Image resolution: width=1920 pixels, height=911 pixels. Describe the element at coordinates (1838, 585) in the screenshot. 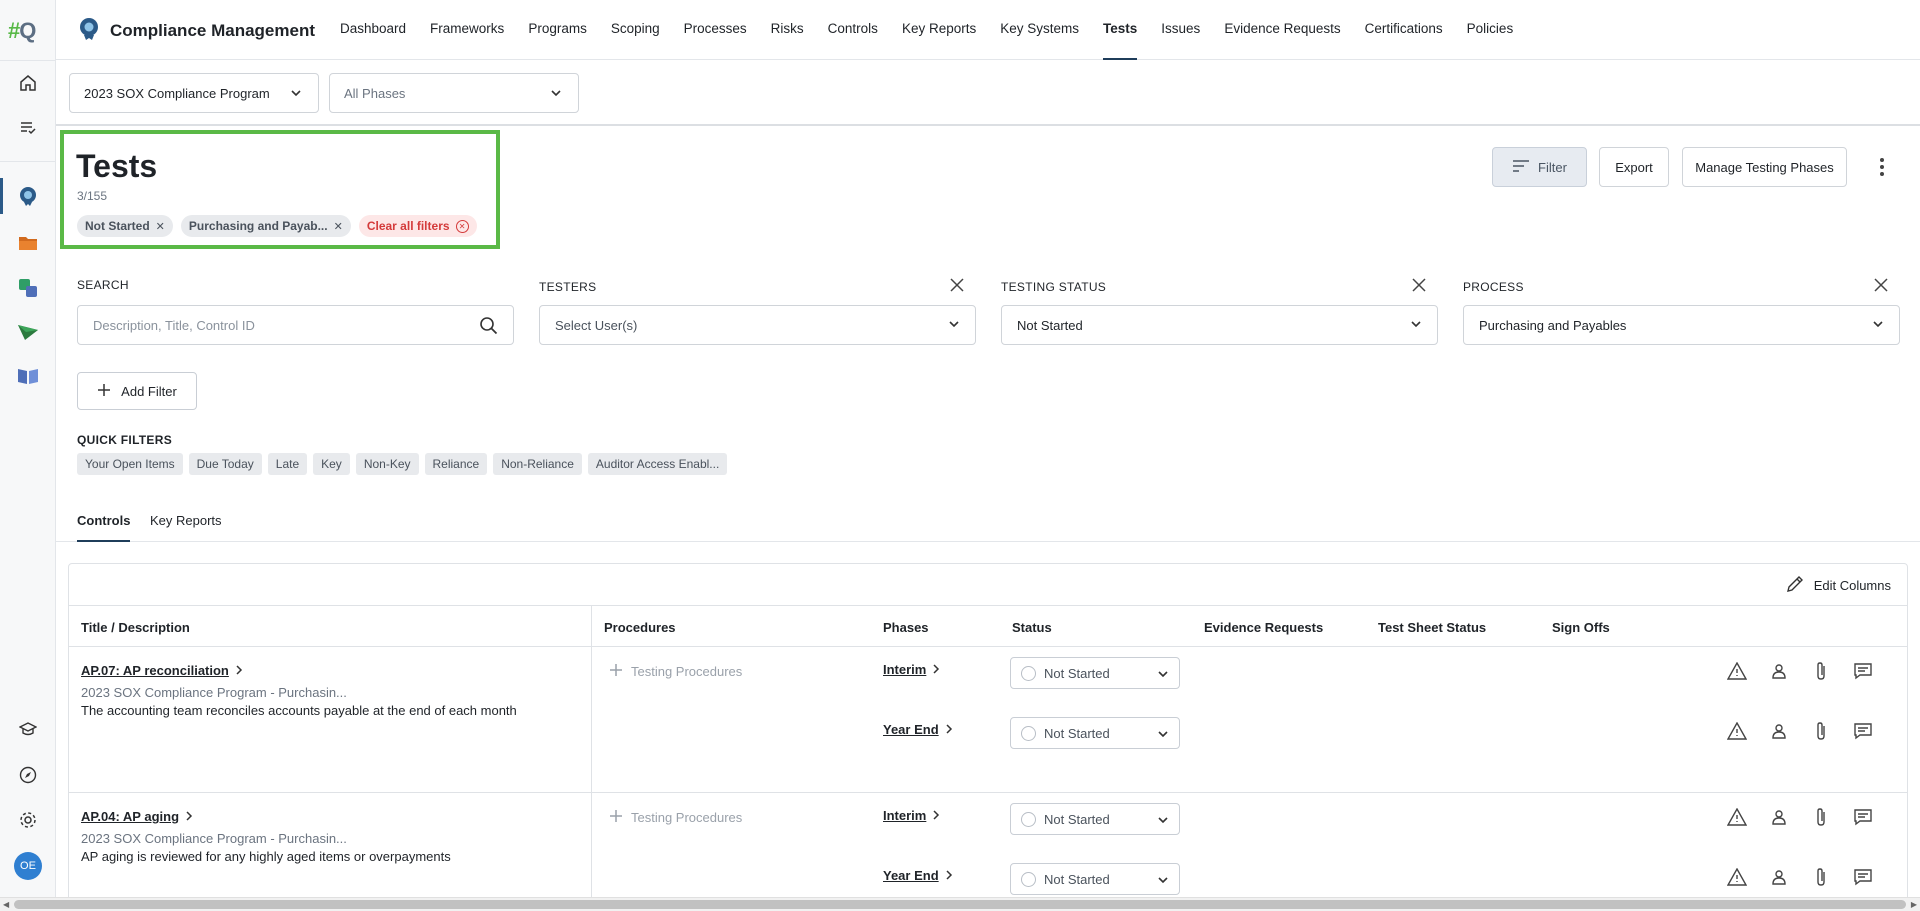

I see `edit-columns-button: Edit Columns` at that location.